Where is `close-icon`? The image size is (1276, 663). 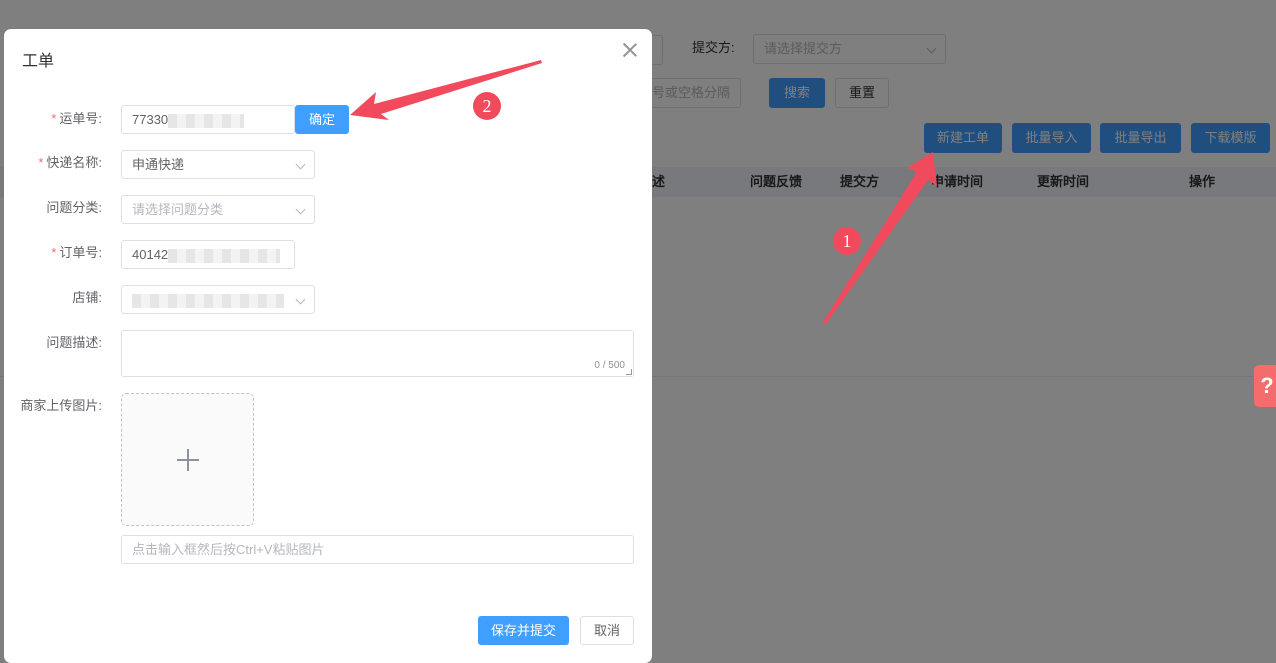 close-icon is located at coordinates (630, 50).